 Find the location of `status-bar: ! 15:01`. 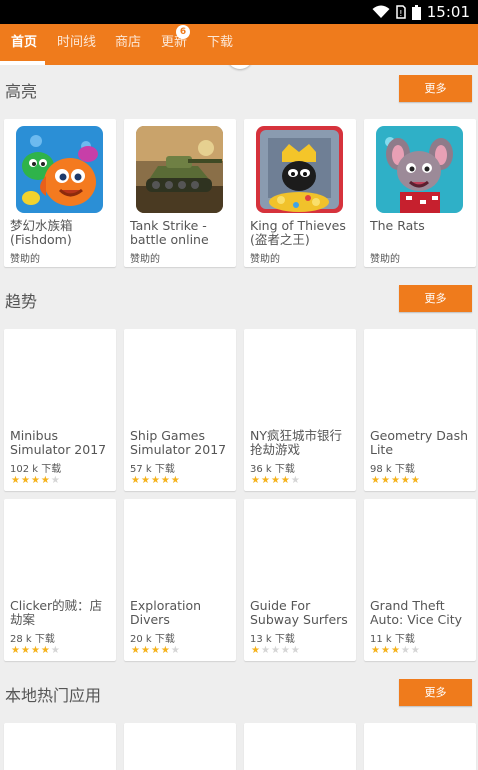

status-bar: ! 15:01 is located at coordinates (239, 12).